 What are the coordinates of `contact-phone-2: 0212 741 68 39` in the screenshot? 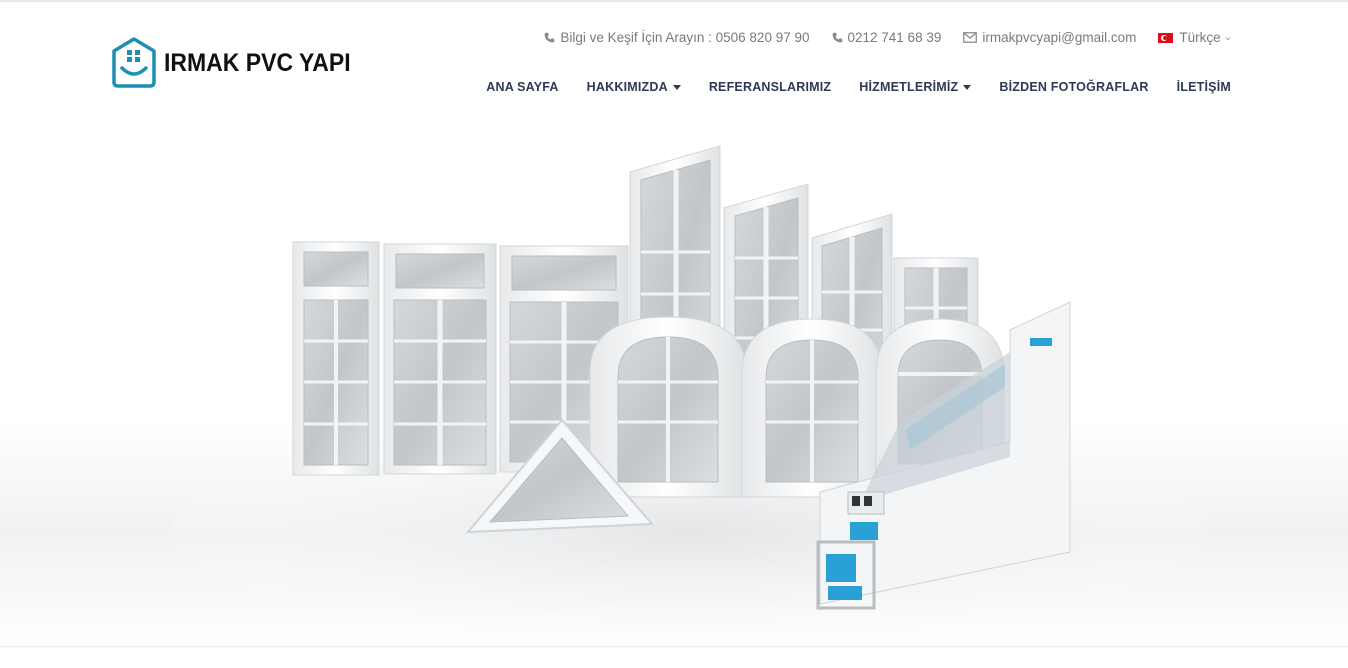 It's located at (887, 37).